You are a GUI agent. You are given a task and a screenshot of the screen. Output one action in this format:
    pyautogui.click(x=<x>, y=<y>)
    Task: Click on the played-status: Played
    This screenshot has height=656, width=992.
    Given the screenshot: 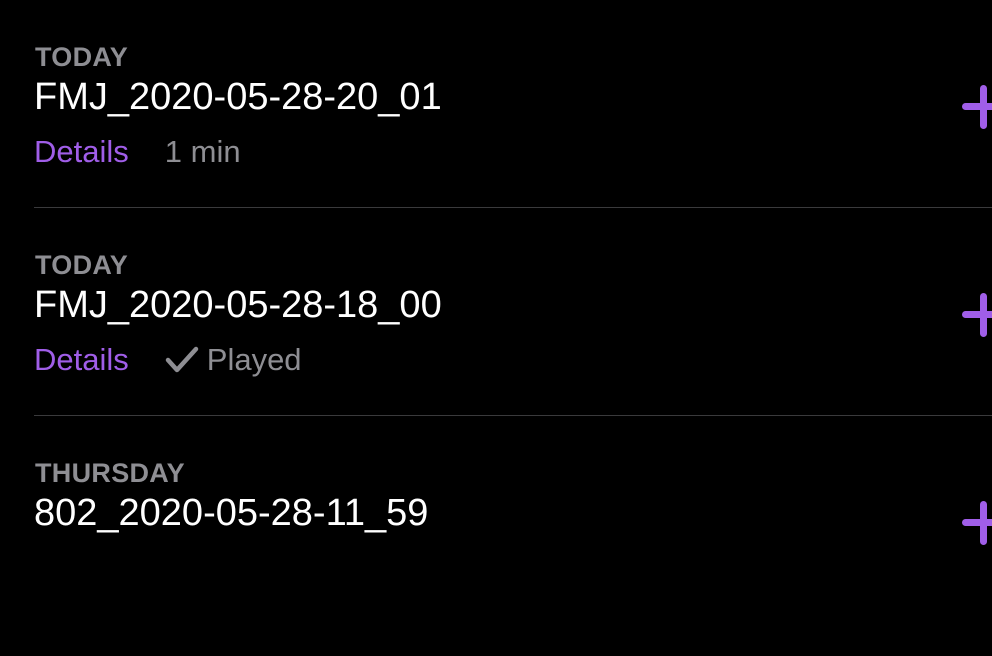 What is the action you would take?
    pyautogui.click(x=233, y=360)
    